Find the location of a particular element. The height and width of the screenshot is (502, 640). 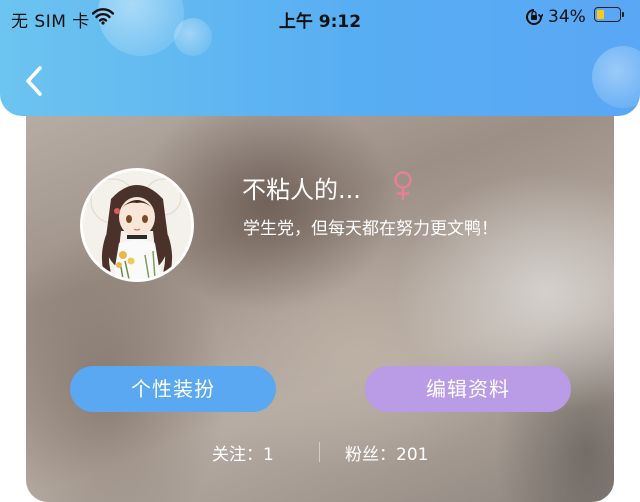

anime-girl-avatar is located at coordinates (137, 225).